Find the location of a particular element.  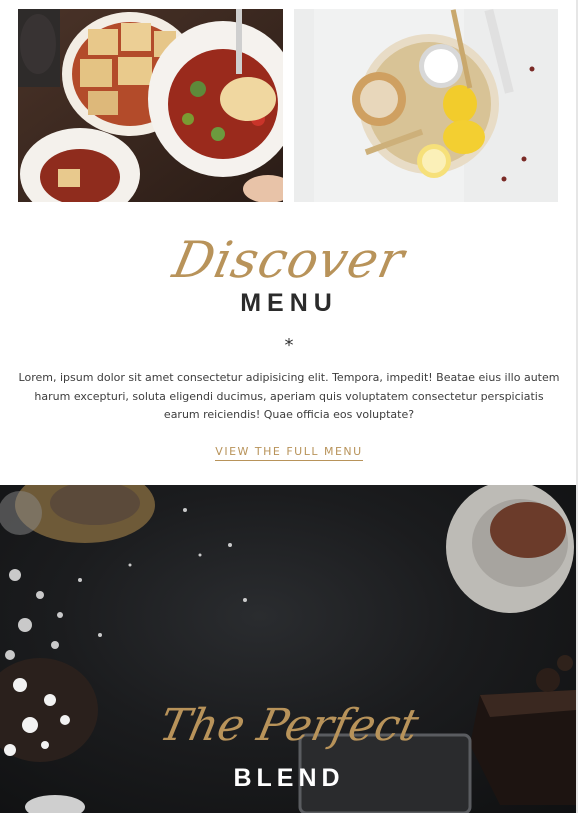

view-full-menu-link-wrapper: VIEW THE FULL MENU is located at coordinates (289, 451).